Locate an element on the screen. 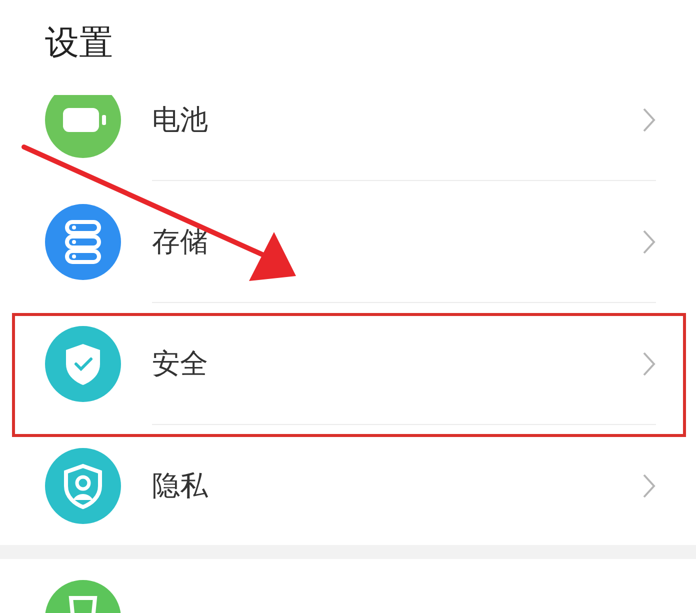  setting-label: 存储 is located at coordinates (397, 241).